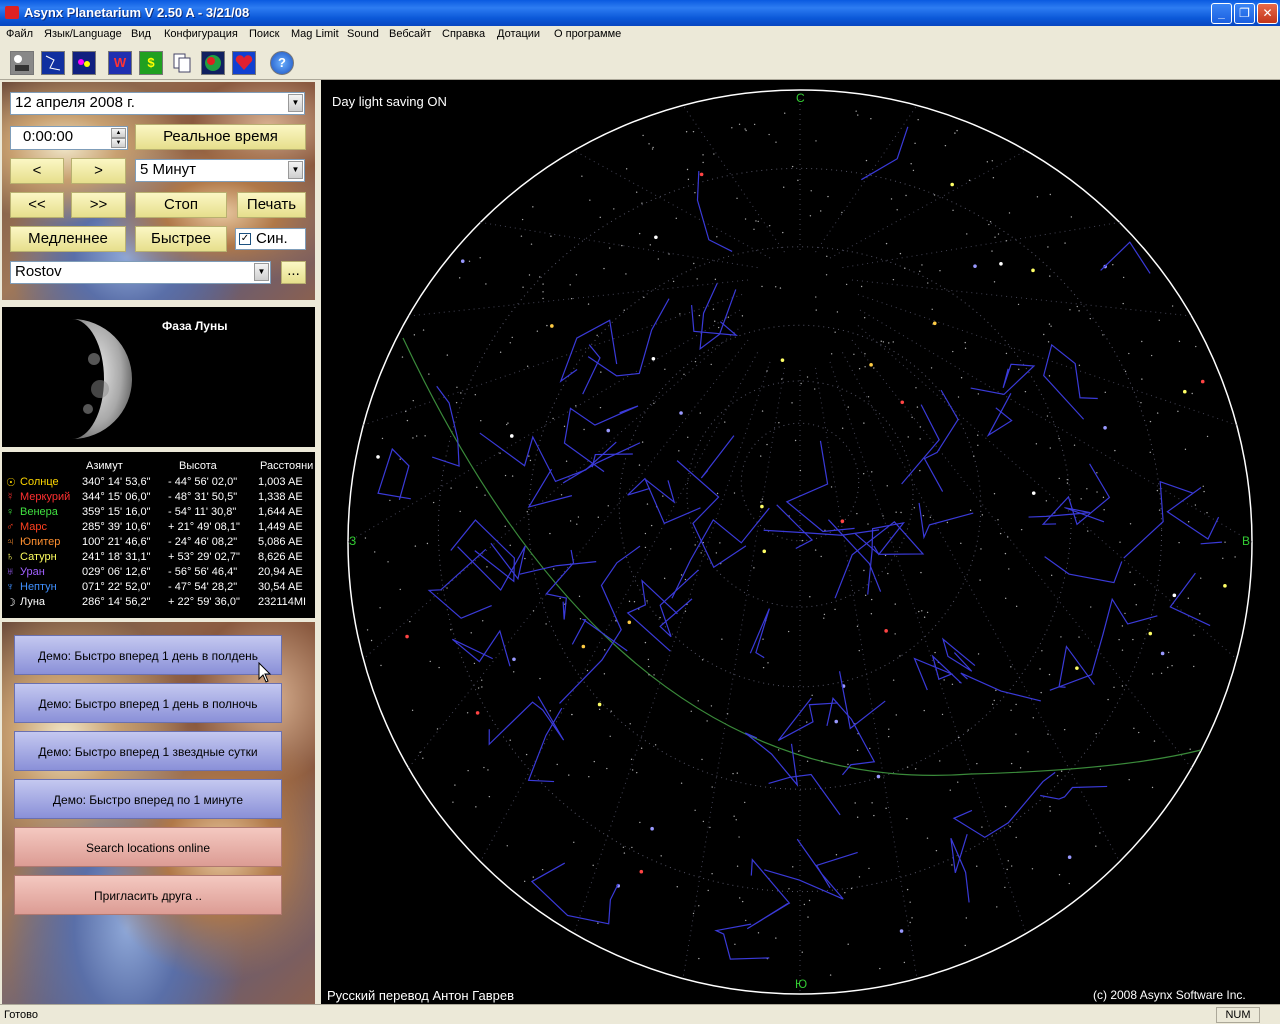 The width and height of the screenshot is (1280, 1024). Describe the element at coordinates (148, 751) in the screenshot. I see `demo-sidereal-button: Демо: Быстро вперед 1 звездные сутки` at that location.